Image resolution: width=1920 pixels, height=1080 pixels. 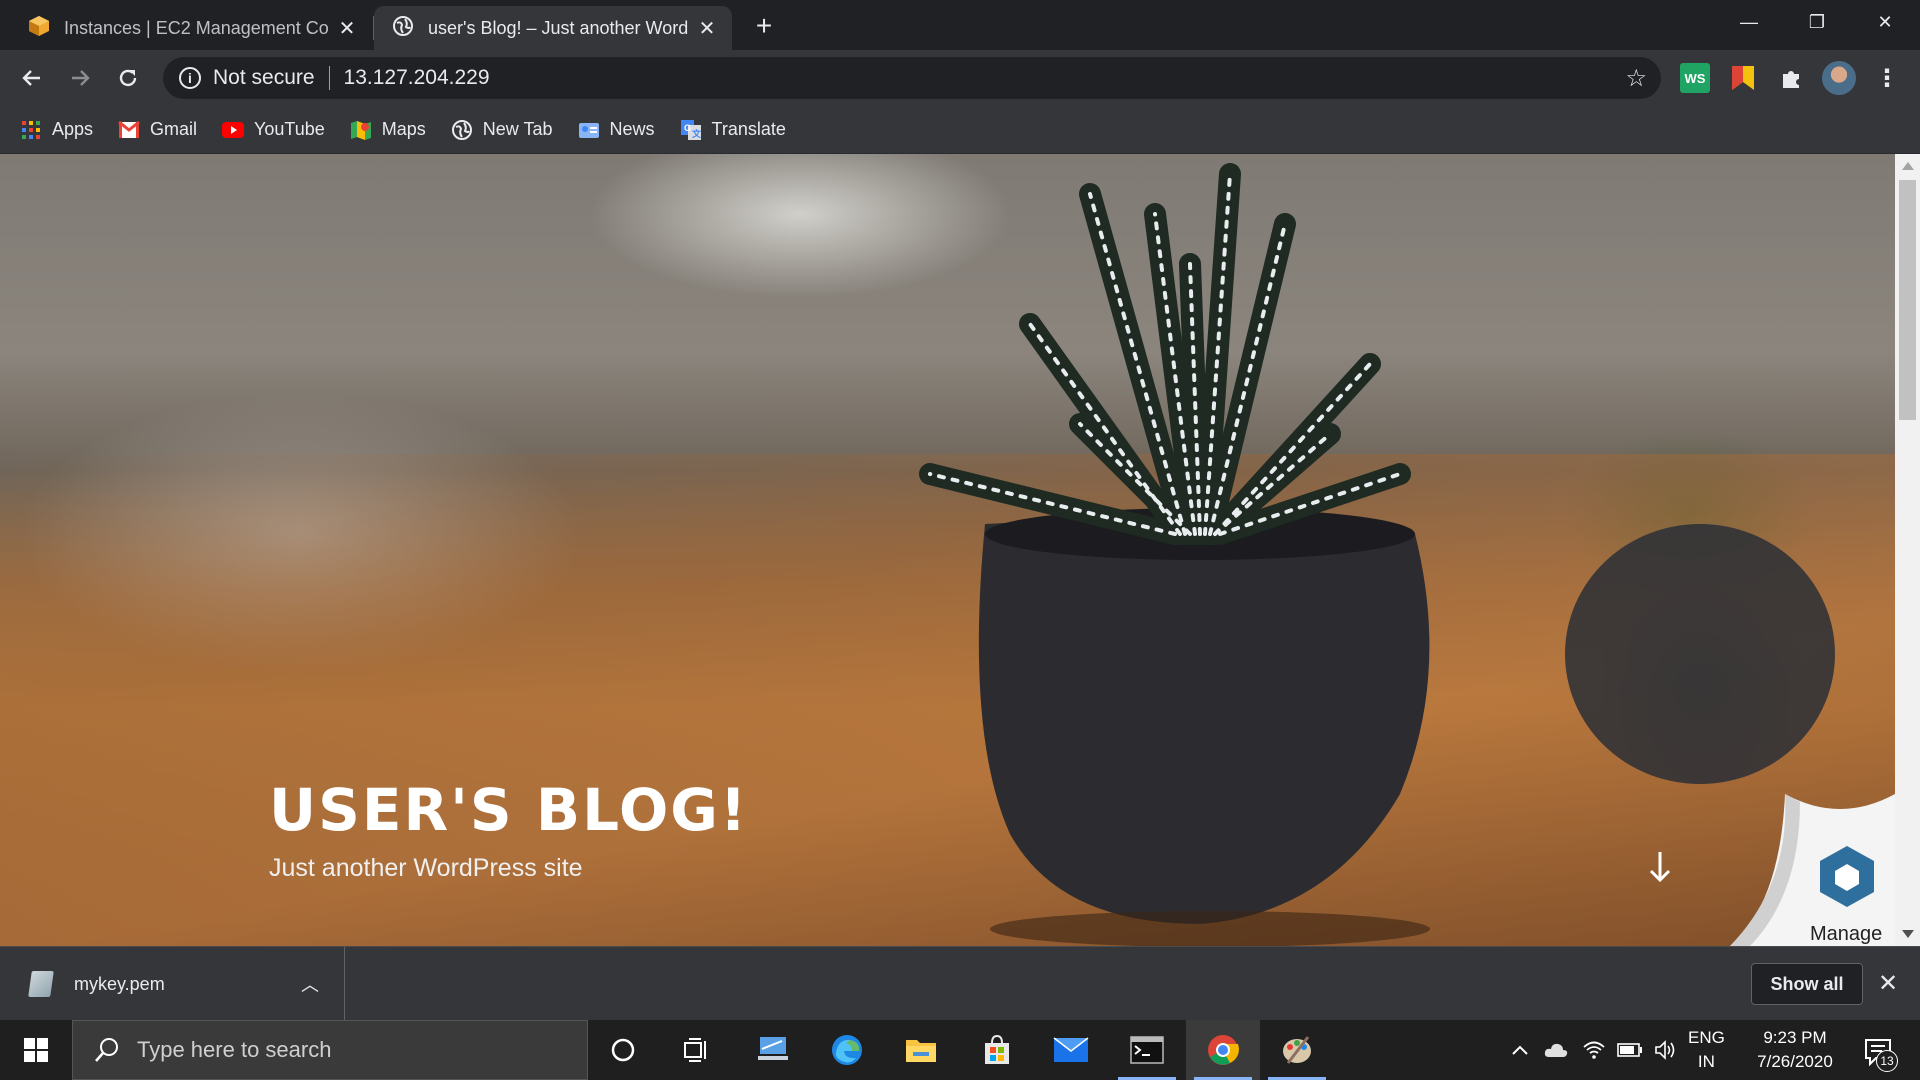 I want to click on show-all-button: Show all, so click(x=1807, y=984).